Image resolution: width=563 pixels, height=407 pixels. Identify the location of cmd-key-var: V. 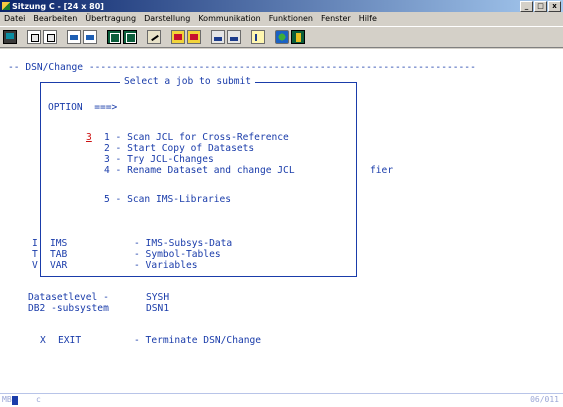
(35, 265).